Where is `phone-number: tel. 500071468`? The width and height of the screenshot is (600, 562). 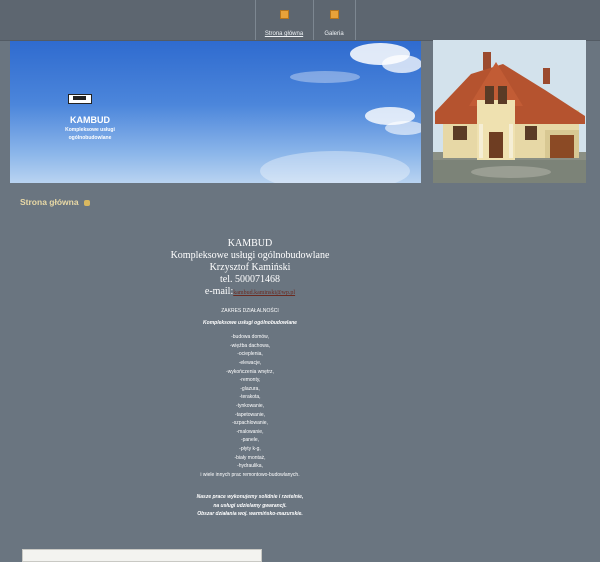 phone-number: tel. 500071468 is located at coordinates (250, 279).